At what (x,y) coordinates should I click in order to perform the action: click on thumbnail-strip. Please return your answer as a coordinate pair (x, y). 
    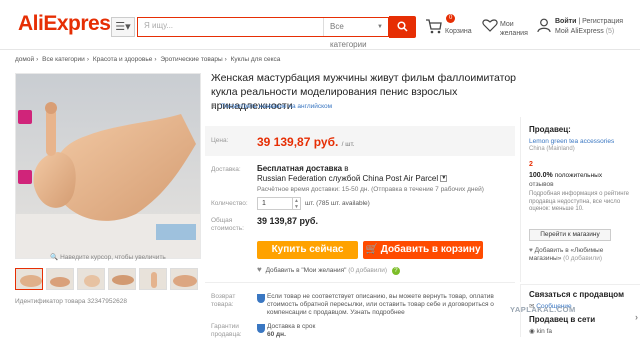
    Looking at the image, I should click on (108, 279).